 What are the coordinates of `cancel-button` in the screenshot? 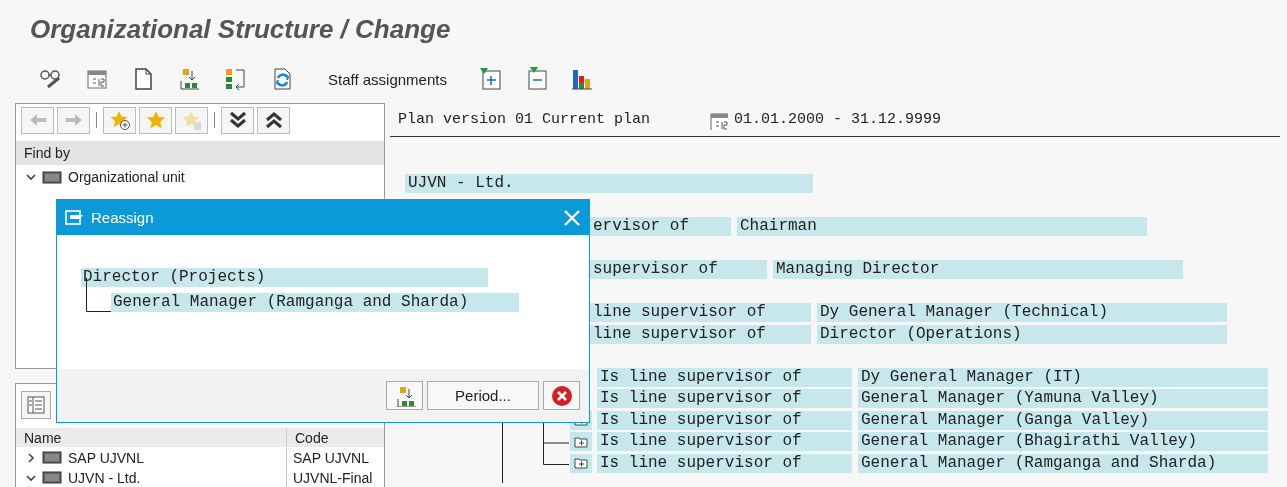 It's located at (561, 395).